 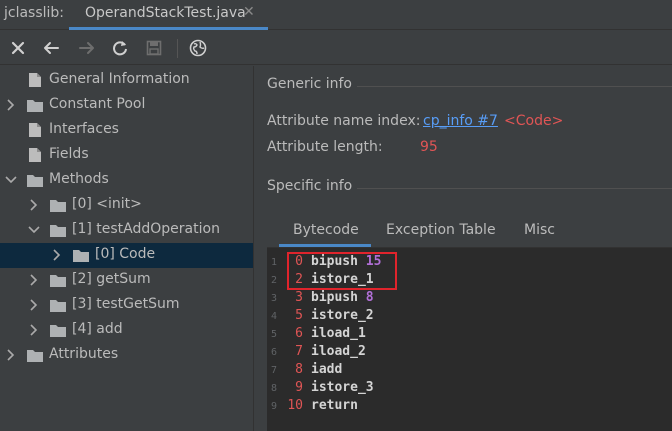 I want to click on opcode: return, so click(x=334, y=405).